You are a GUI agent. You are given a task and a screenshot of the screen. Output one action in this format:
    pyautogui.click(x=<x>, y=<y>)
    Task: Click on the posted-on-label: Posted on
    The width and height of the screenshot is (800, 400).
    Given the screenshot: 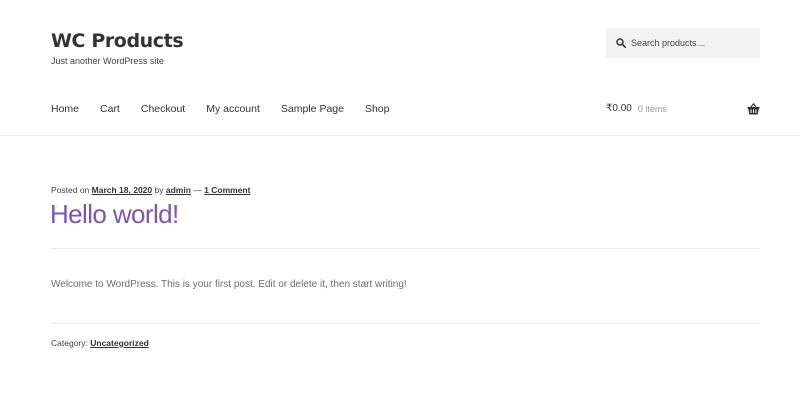 What is the action you would take?
    pyautogui.click(x=70, y=190)
    